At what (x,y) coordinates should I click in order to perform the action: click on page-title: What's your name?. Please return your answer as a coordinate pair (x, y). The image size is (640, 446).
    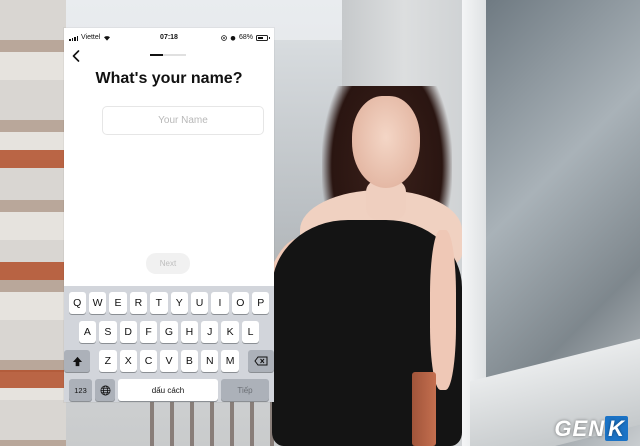
    Looking at the image, I should click on (169, 78).